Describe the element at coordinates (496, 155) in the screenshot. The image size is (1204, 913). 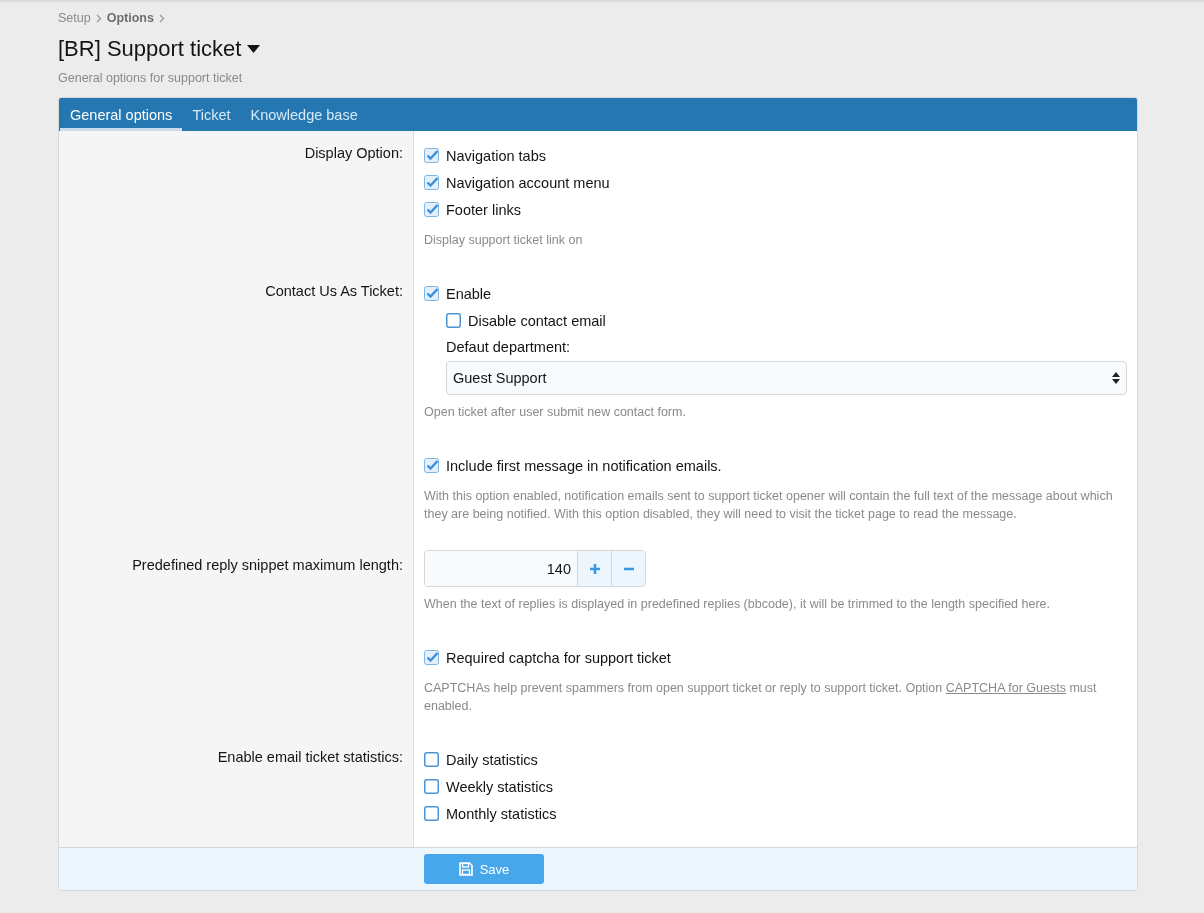
I see `checkbox-label: Navigation tabs` at that location.